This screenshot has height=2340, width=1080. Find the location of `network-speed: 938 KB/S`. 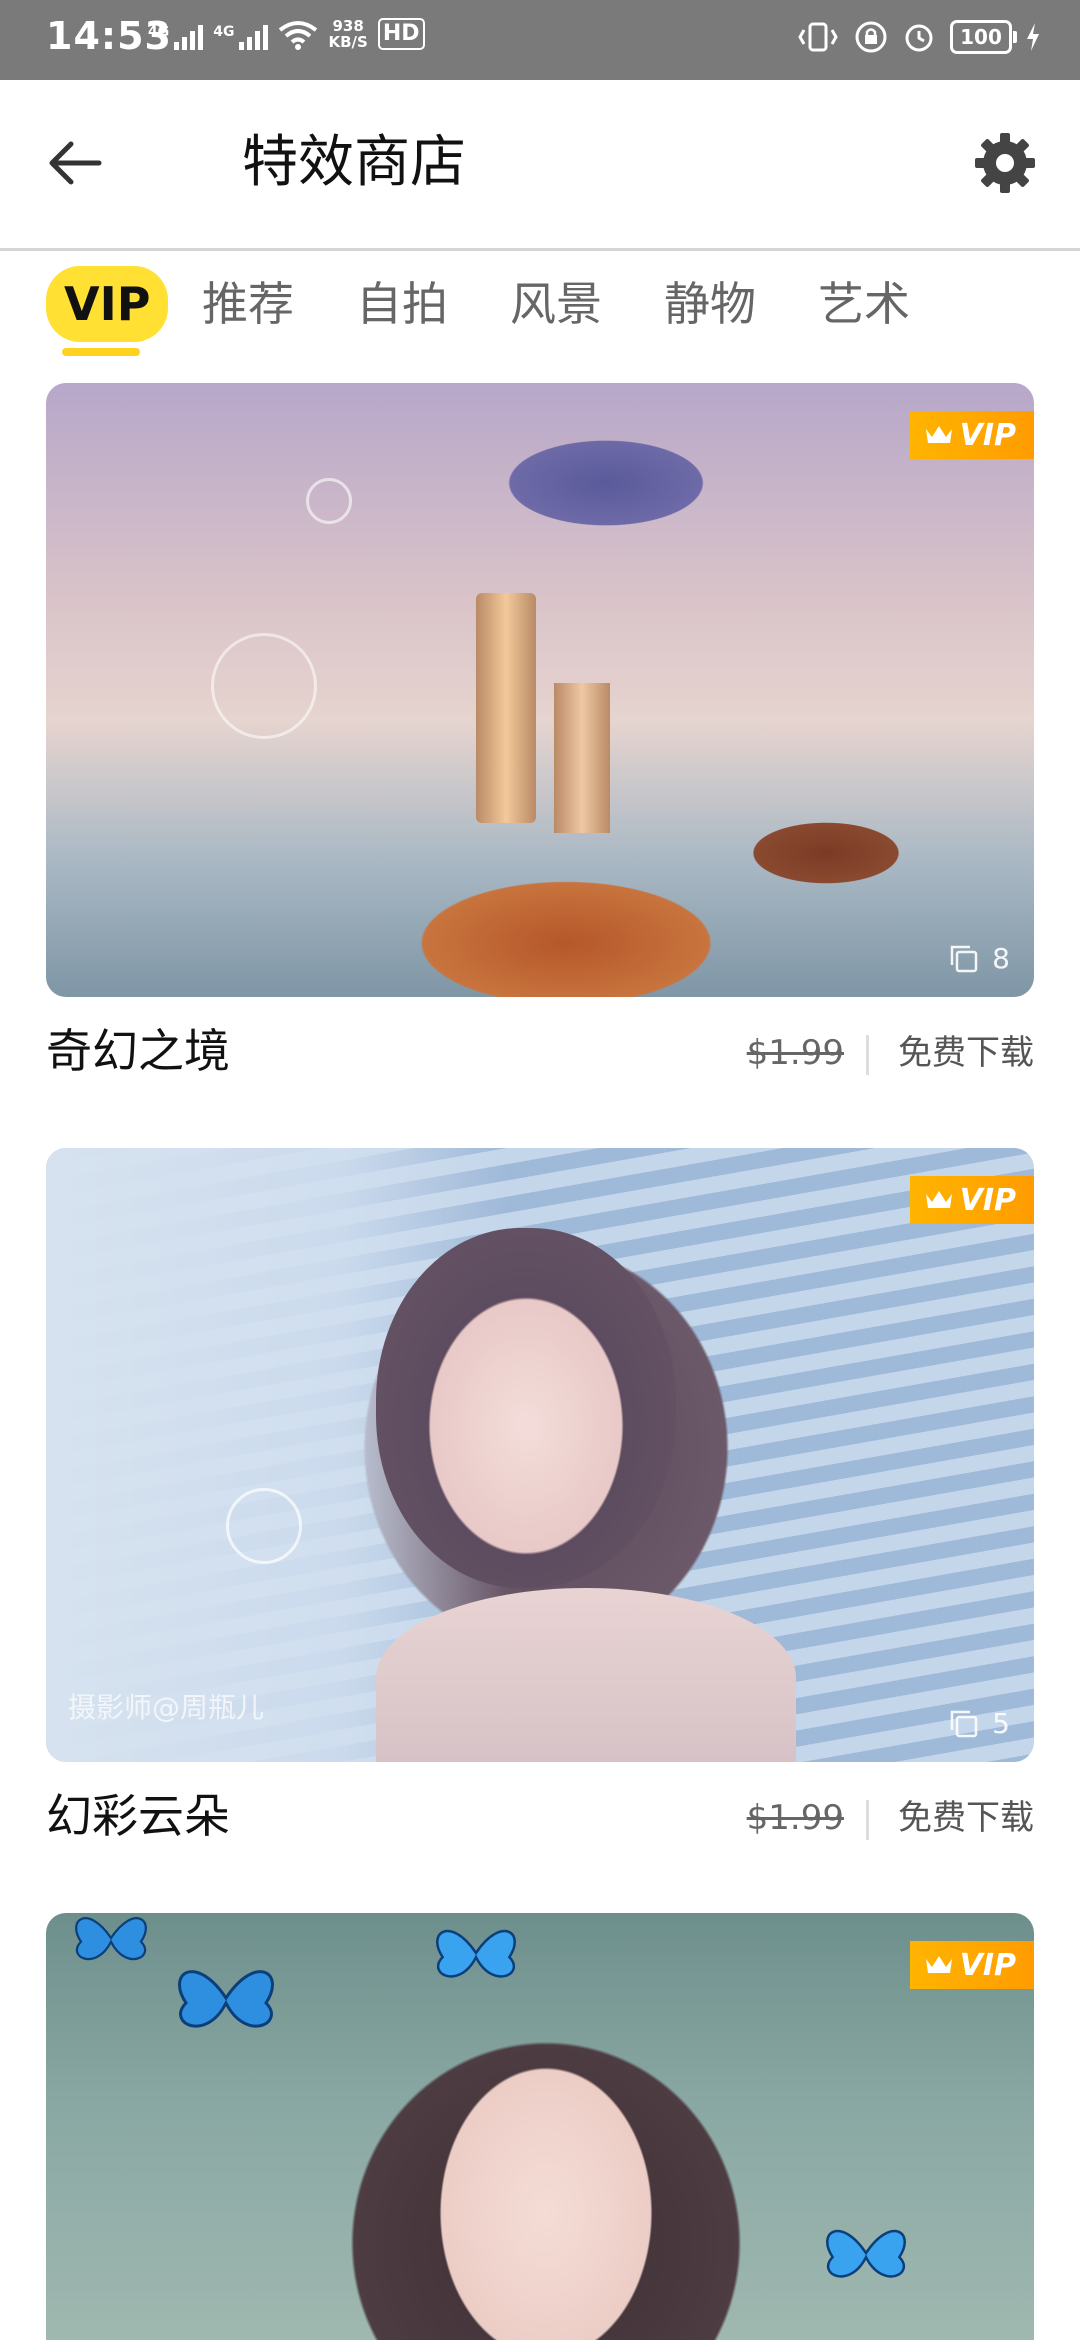

network-speed: 938 KB/S is located at coordinates (348, 34).